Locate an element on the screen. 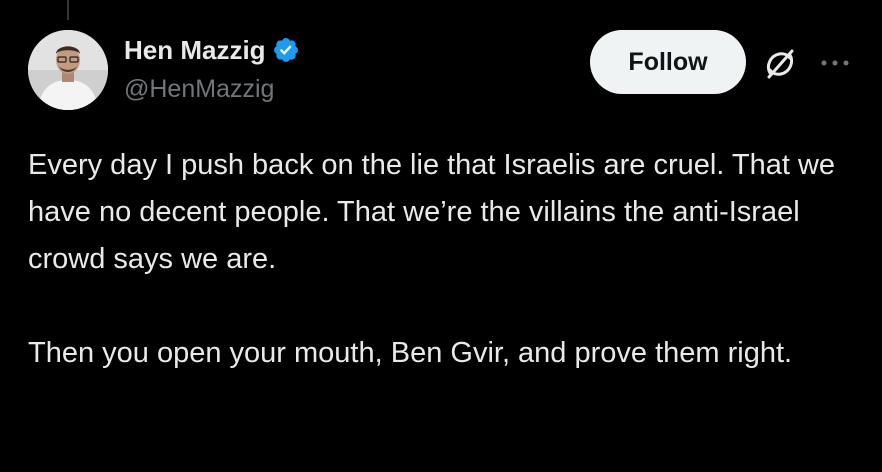 The height and width of the screenshot is (472, 882). profile-photo-icon is located at coordinates (68, 70).